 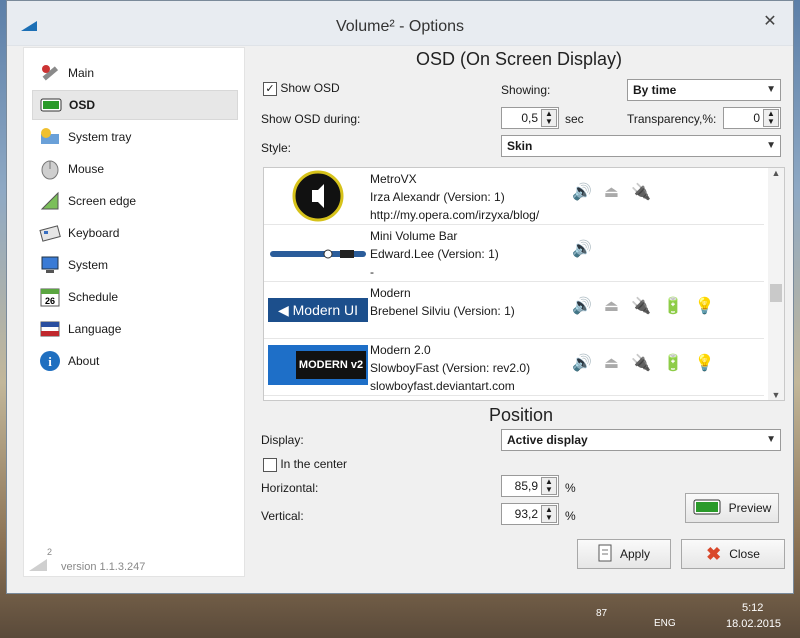 What do you see at coordinates (135, 169) in the screenshot?
I see `sidebar-item-mouse: Mouse` at bounding box center [135, 169].